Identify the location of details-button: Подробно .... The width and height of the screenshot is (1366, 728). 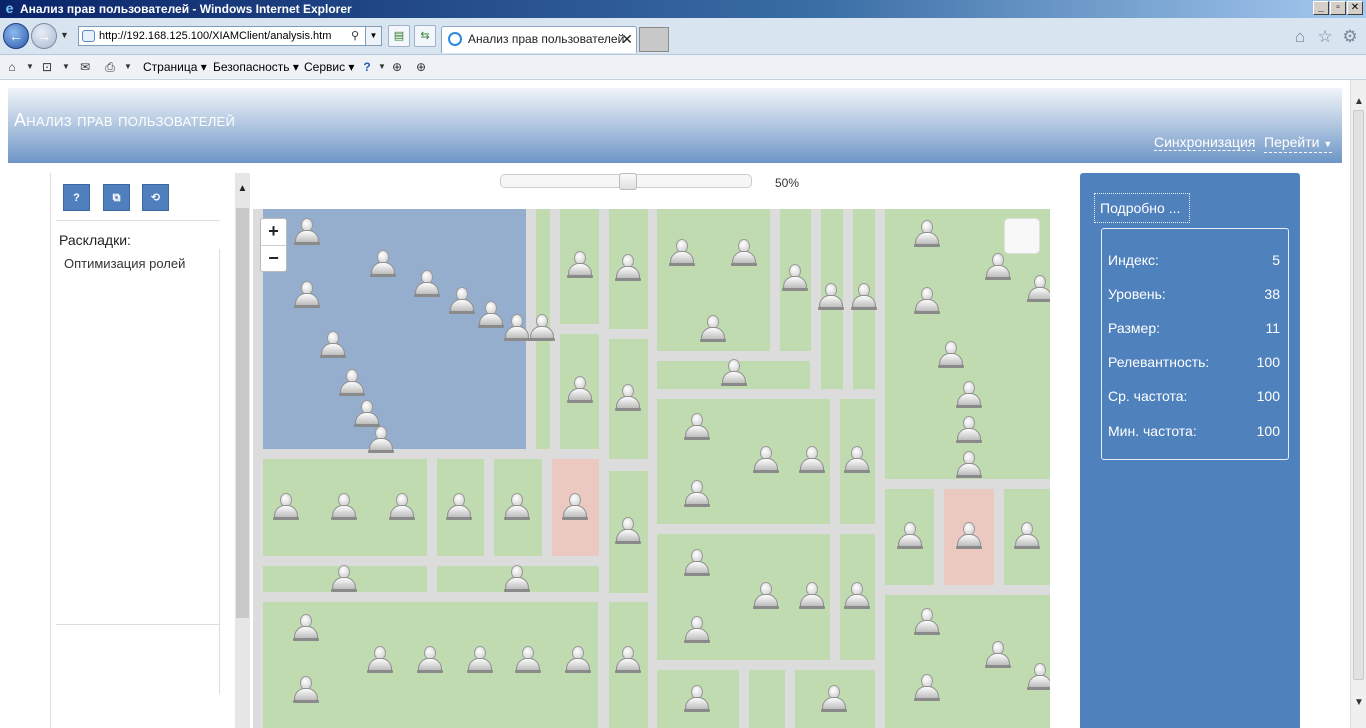
(1142, 208).